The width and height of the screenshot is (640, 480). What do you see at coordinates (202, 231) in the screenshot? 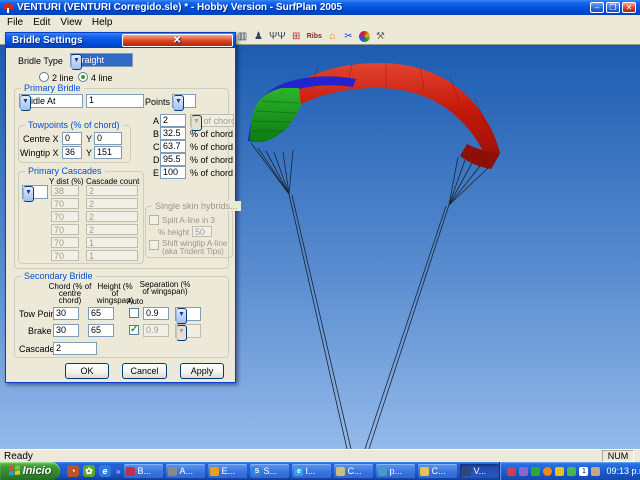
I see `height-field: 50` at bounding box center [202, 231].